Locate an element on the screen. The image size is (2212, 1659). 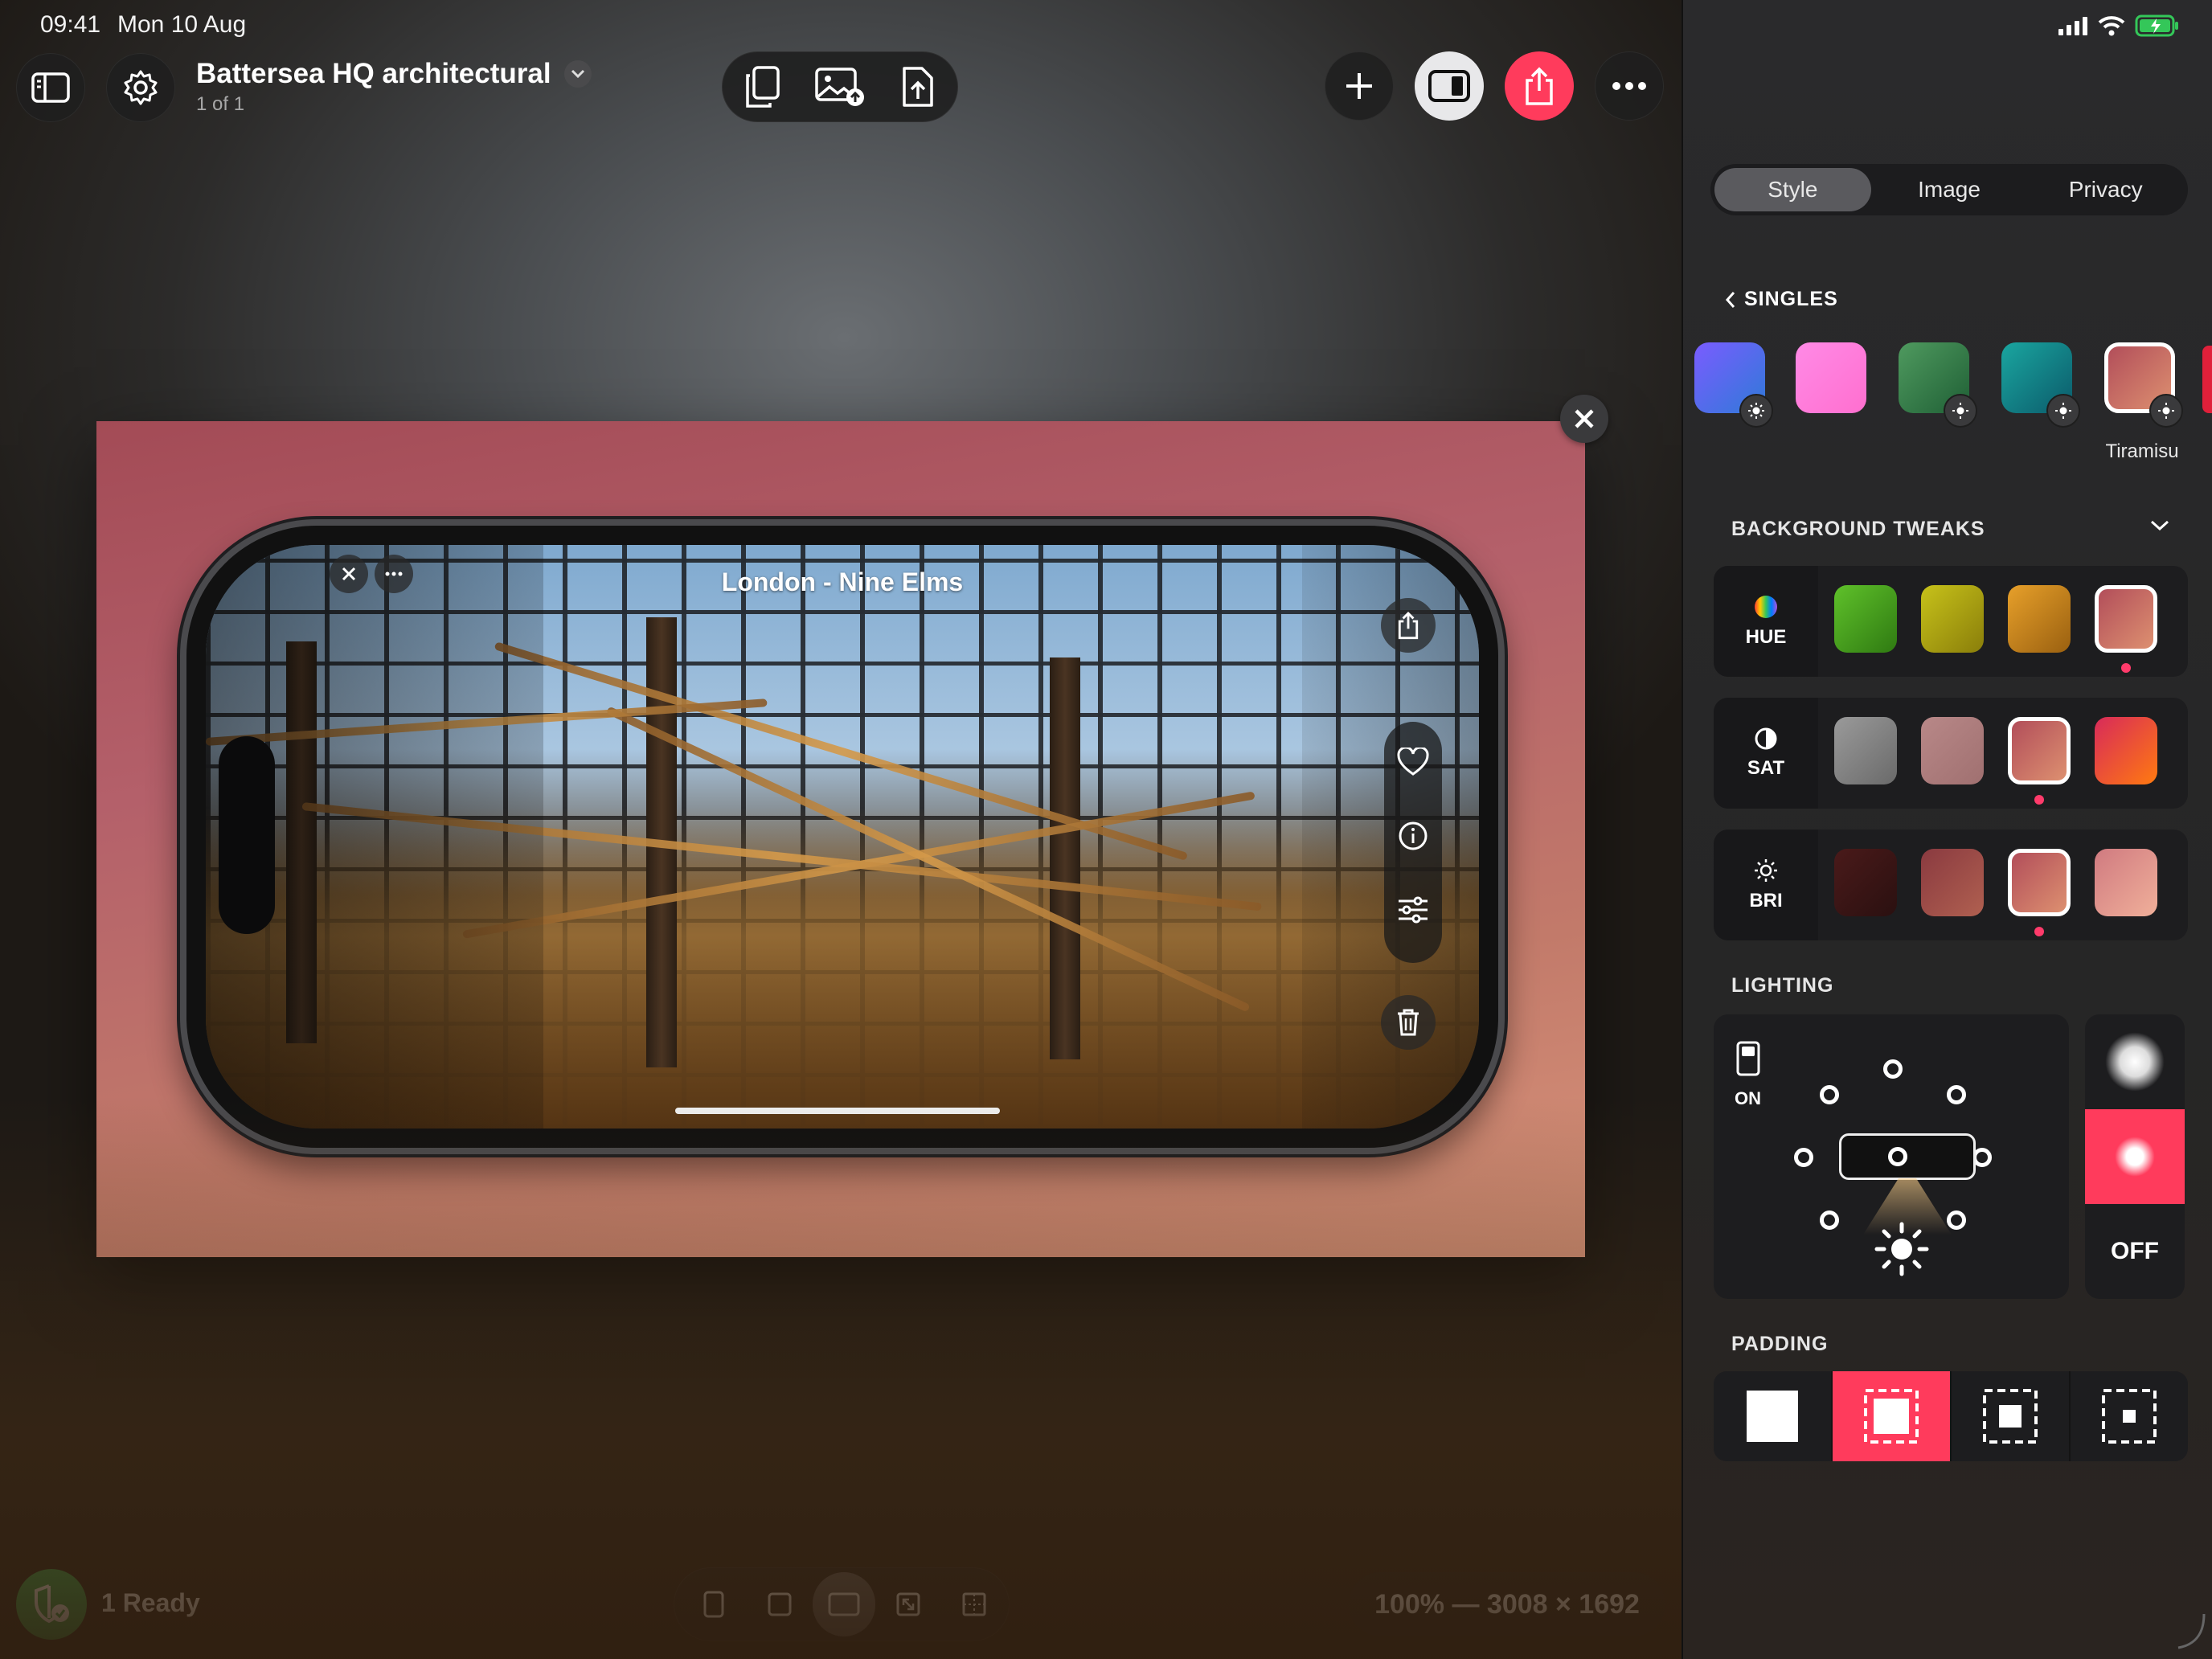
sat-selected-dot is located at coordinates (2039, 800).